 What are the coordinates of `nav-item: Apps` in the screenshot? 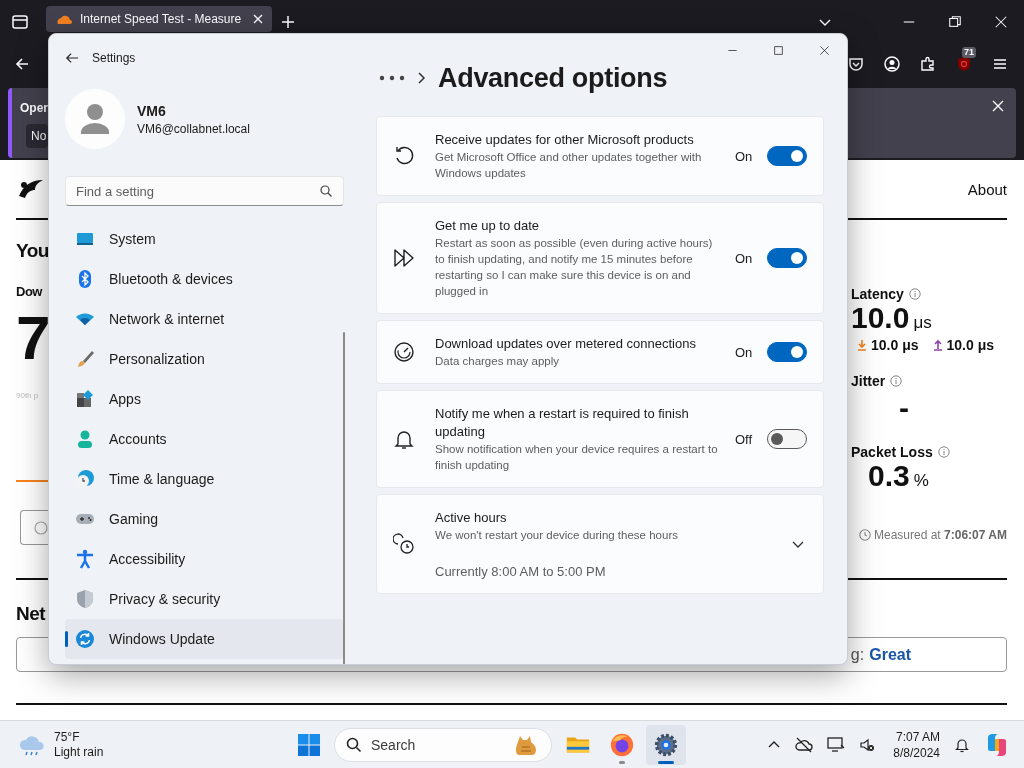 It's located at (204, 399).